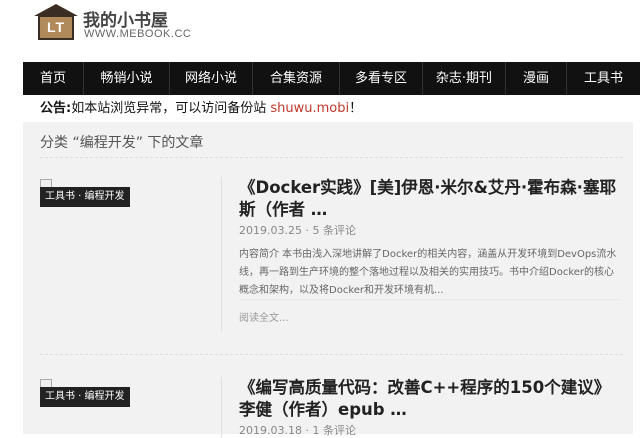  I want to click on notice-text: 如本站浏览异常，可以访问备份站, so click(171, 108).